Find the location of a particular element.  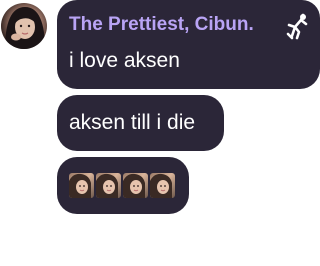

sticker-row is located at coordinates (122, 185).